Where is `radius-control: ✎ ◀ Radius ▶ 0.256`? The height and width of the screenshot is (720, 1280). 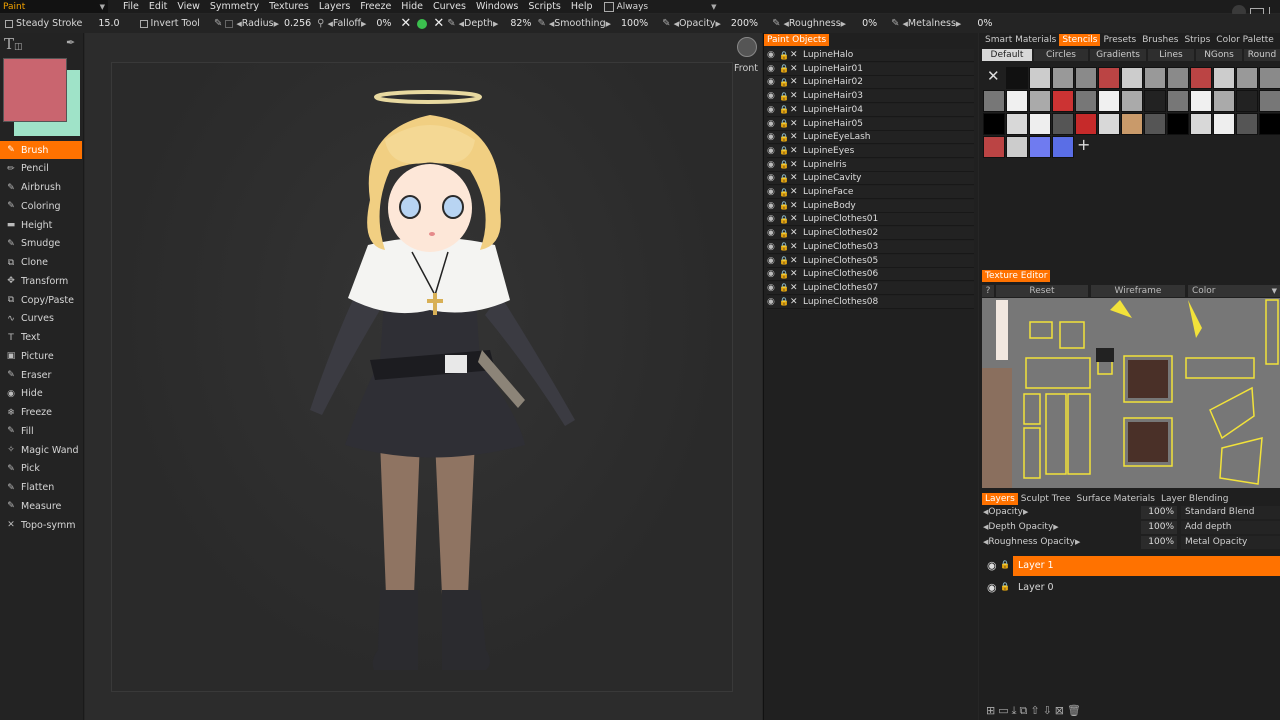 radius-control: ✎ ◀ Radius ▶ 0.256 is located at coordinates (262, 23).